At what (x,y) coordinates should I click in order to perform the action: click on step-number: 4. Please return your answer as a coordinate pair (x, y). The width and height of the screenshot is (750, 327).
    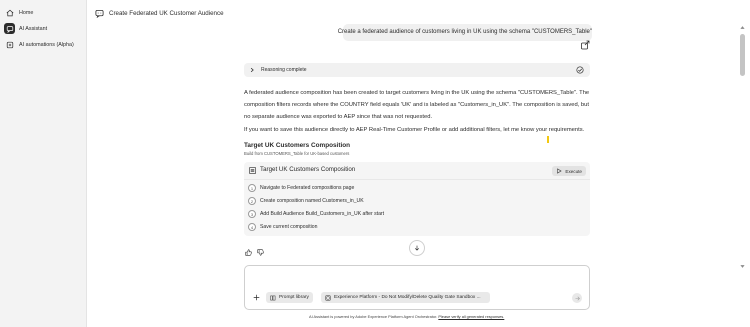
    Looking at the image, I should click on (252, 227).